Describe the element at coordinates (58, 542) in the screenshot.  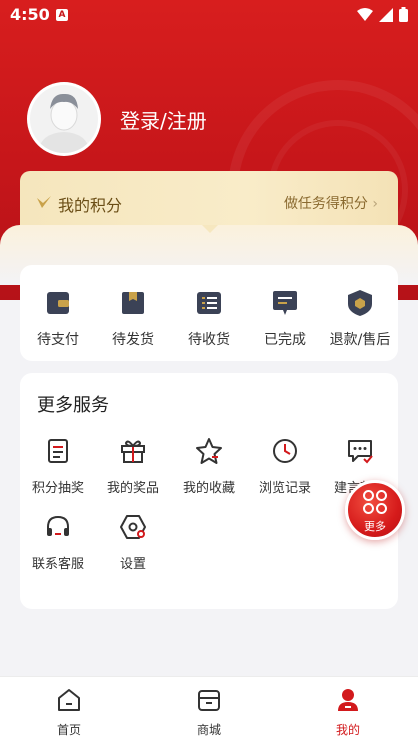
I see `service-customer-support: 联系客服` at that location.